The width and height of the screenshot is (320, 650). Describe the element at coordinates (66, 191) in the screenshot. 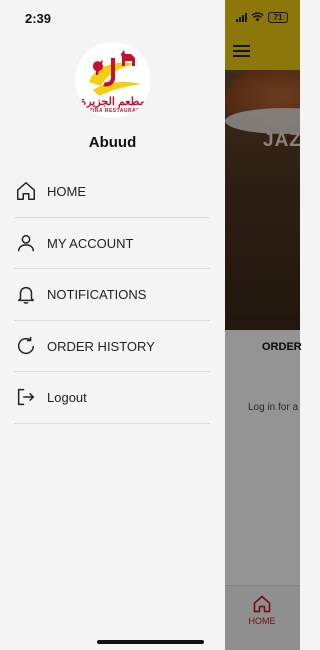

I see `drawer-item-label: HOME` at that location.